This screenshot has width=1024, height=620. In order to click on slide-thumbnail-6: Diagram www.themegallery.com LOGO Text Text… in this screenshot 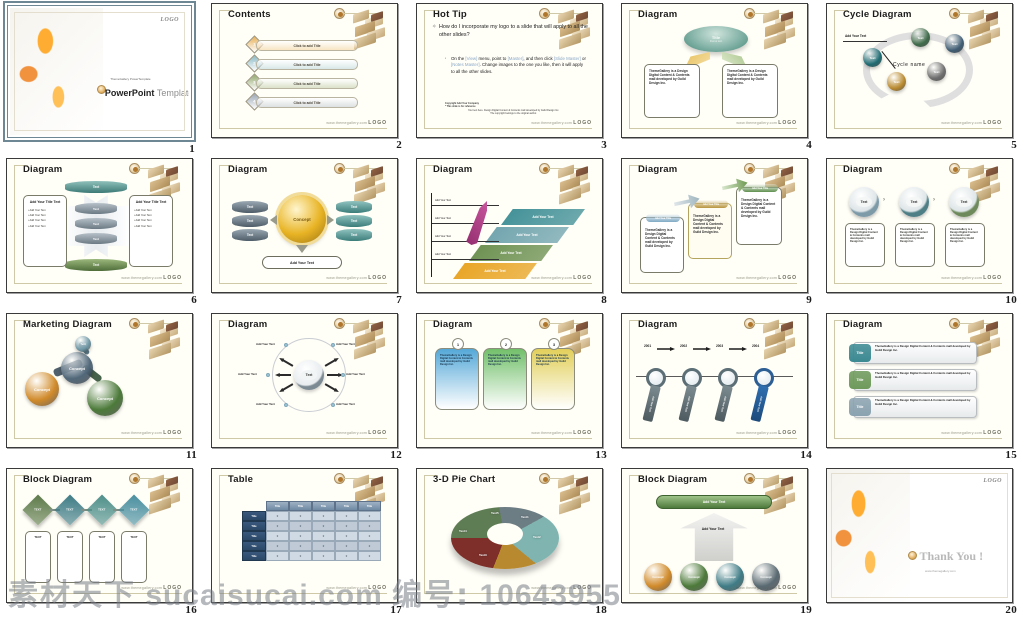, I will do `click(99, 225)`.